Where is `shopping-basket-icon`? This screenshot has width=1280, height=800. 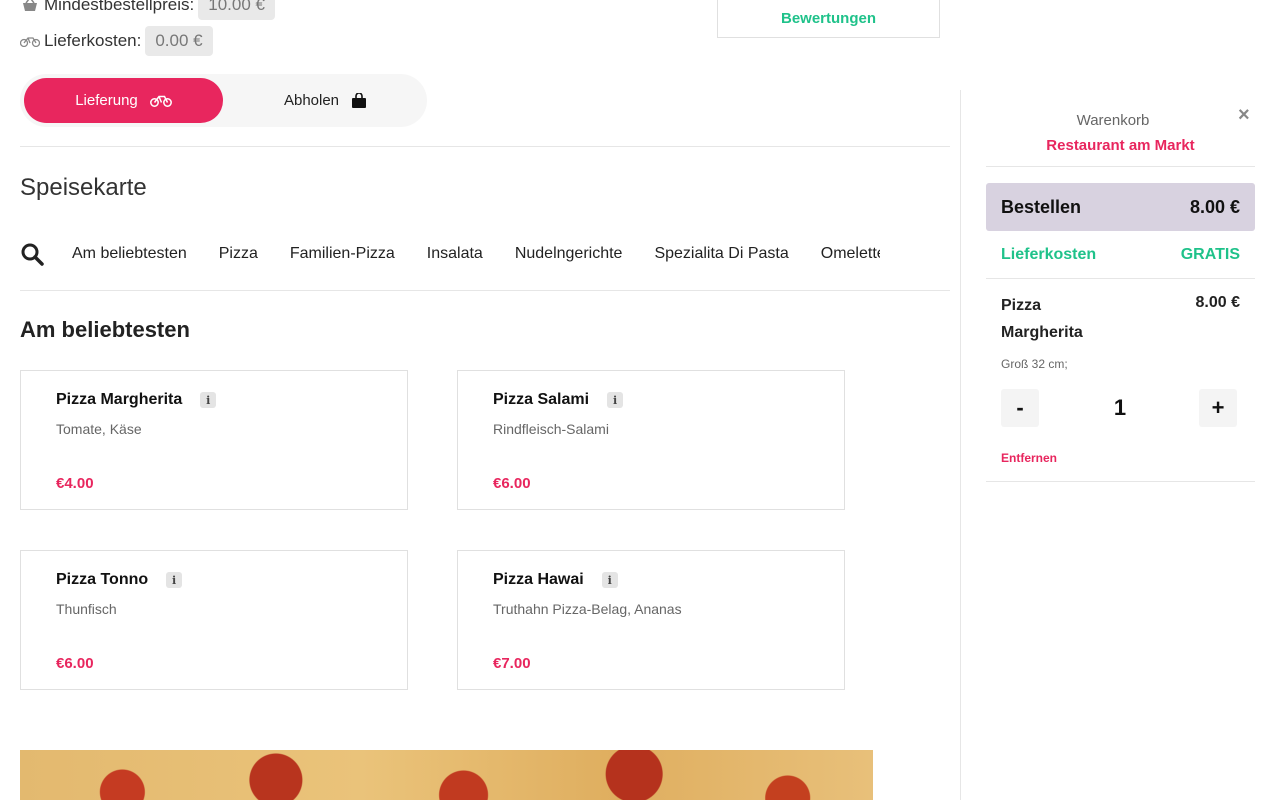 shopping-basket-icon is located at coordinates (30, 6).